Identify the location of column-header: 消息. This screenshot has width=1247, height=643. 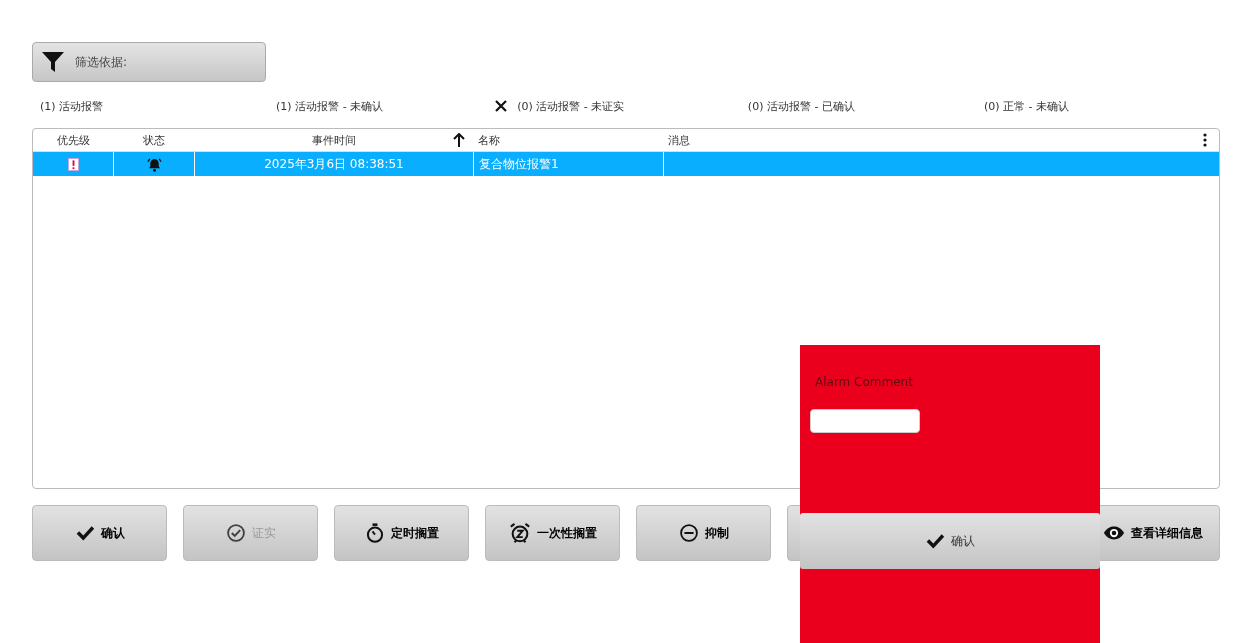
(679, 140).